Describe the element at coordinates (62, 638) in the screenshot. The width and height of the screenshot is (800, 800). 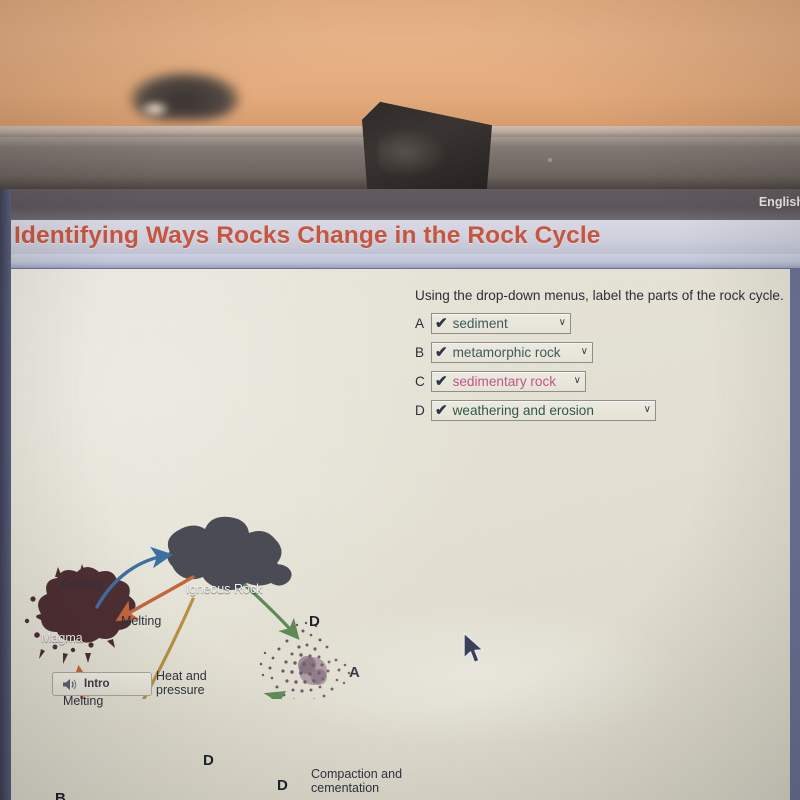
I see `magma-label: Magma` at that location.